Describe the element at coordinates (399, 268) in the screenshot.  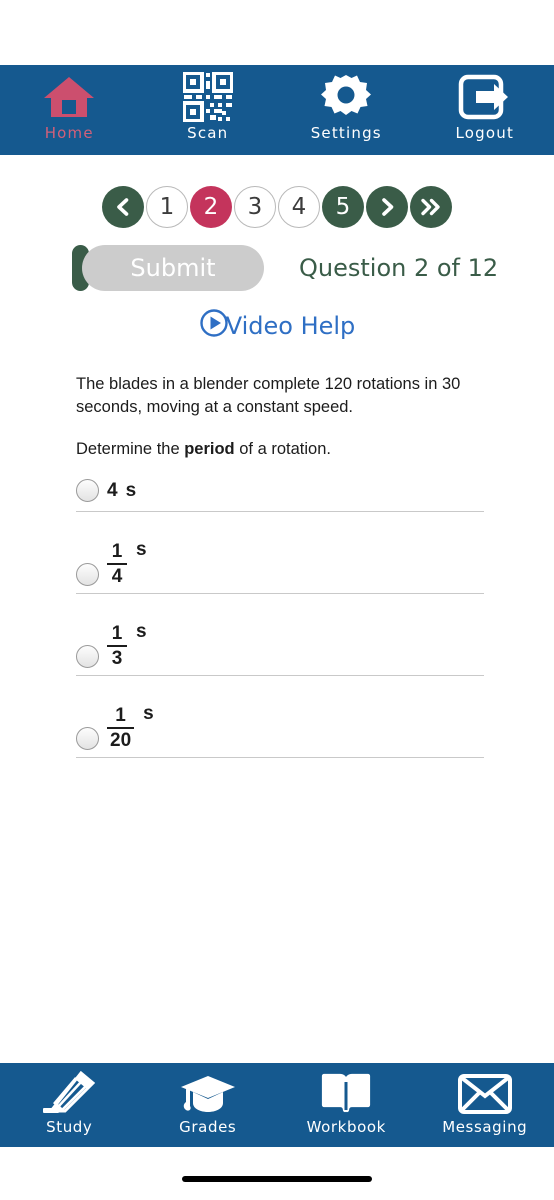
I see `question-counter: Question 2 of 12` at that location.